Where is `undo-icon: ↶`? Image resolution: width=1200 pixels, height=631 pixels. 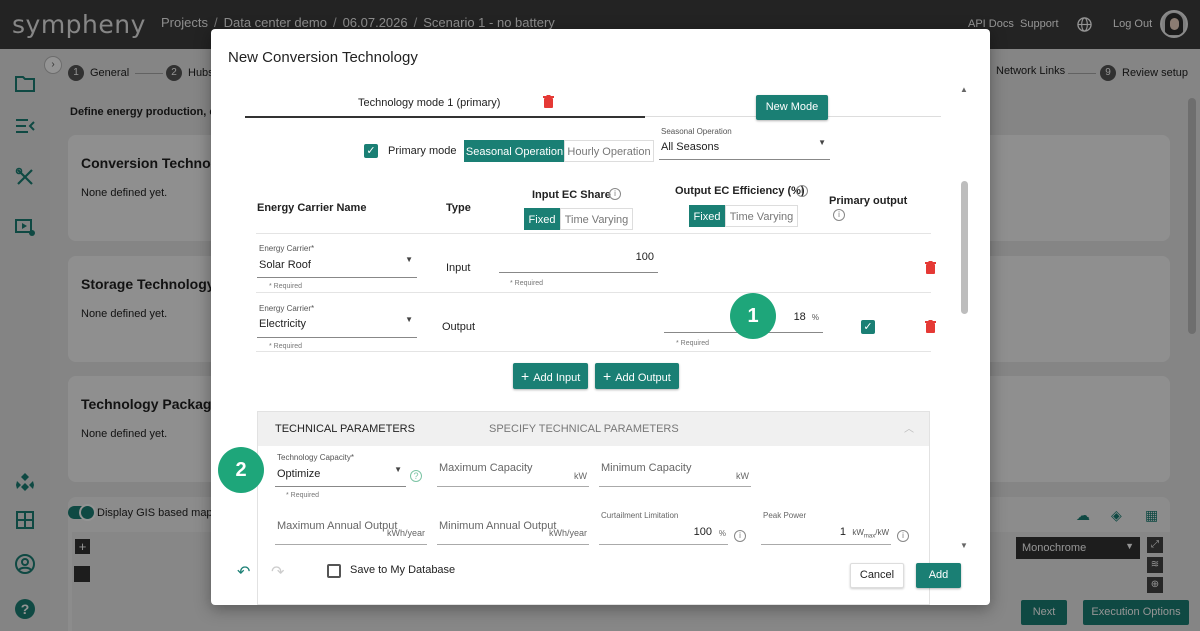 undo-icon: ↶ is located at coordinates (243, 572).